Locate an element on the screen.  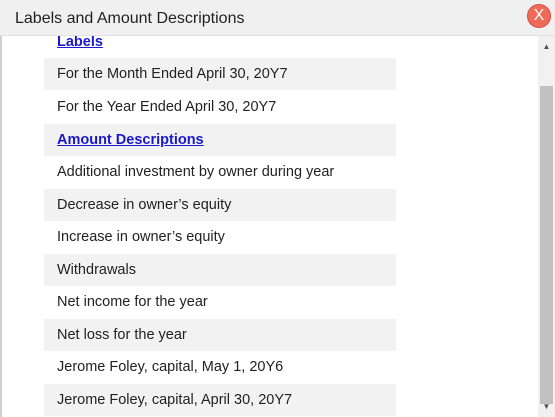
list-item-capital-april: Jerome Foley, capital, April 30, 20Y7 is located at coordinates (220, 400).